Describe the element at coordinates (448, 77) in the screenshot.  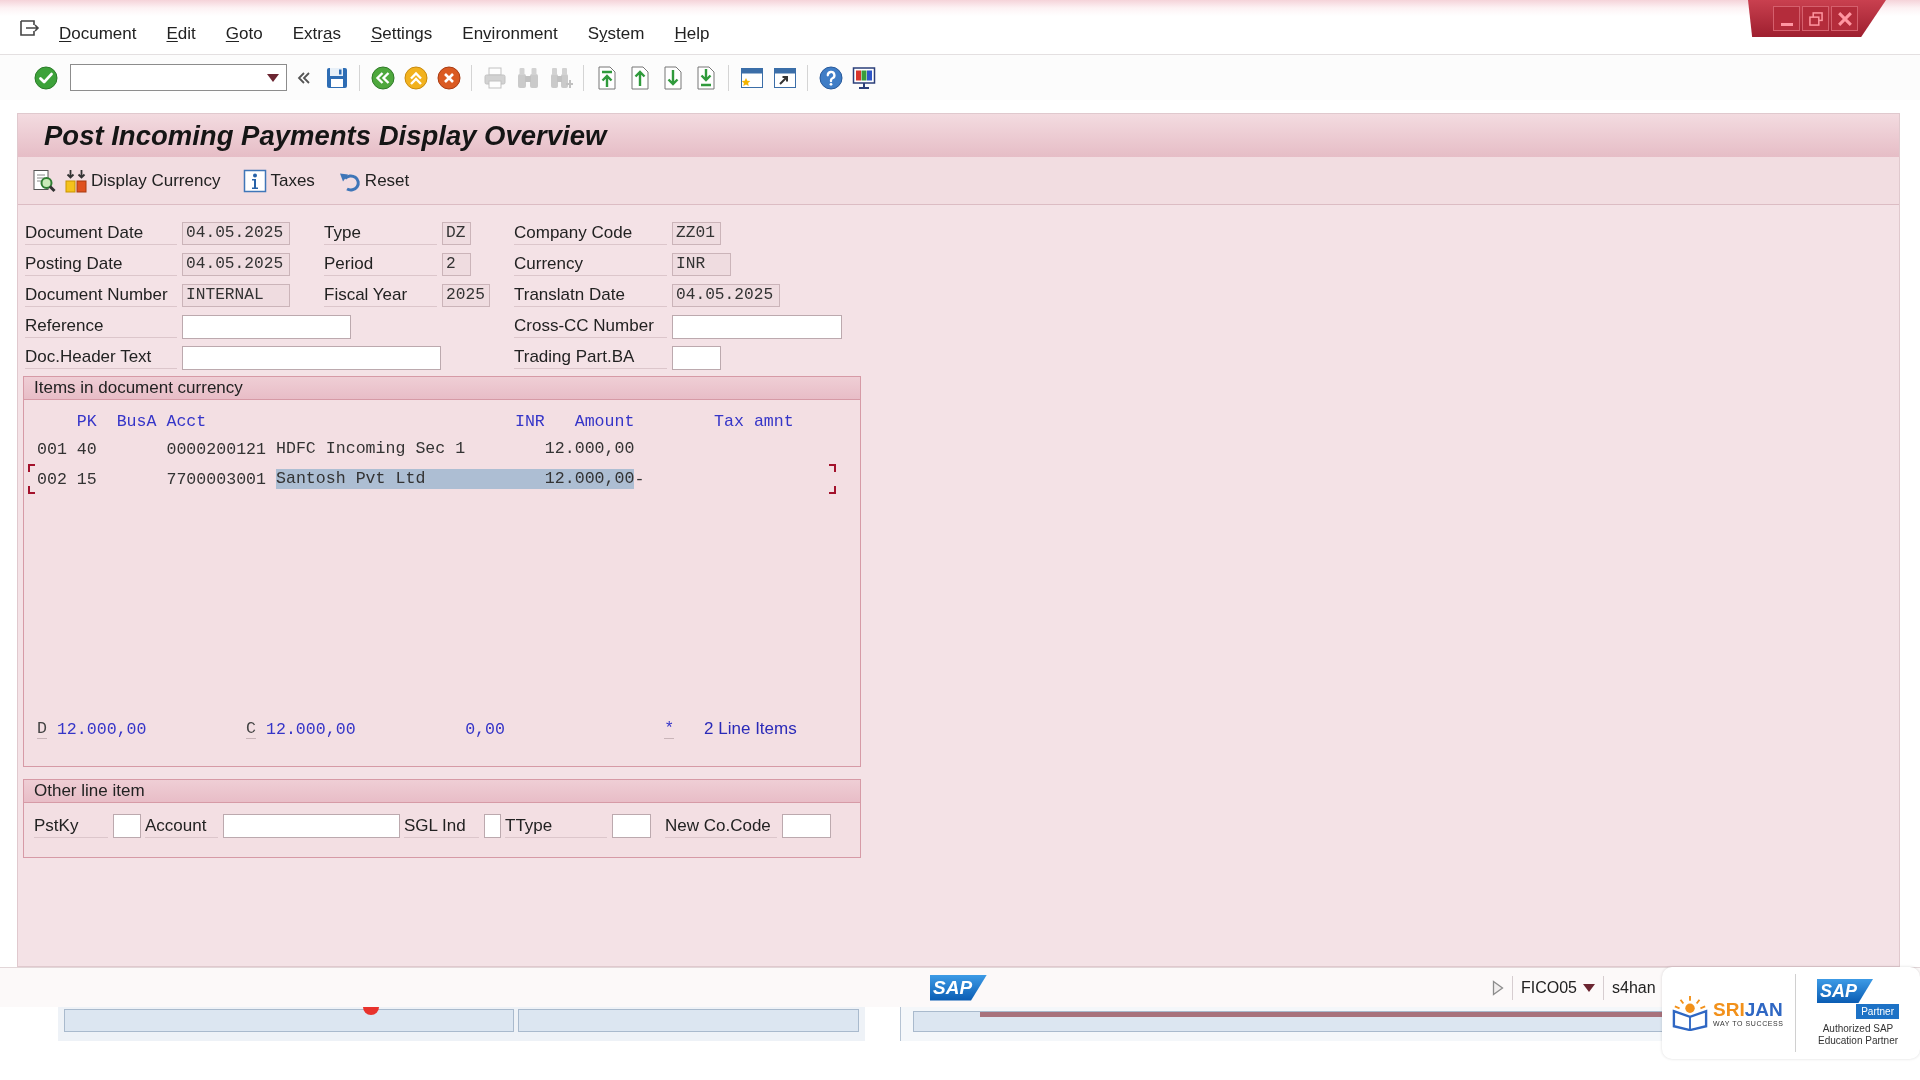
I see `cancel-icon` at that location.